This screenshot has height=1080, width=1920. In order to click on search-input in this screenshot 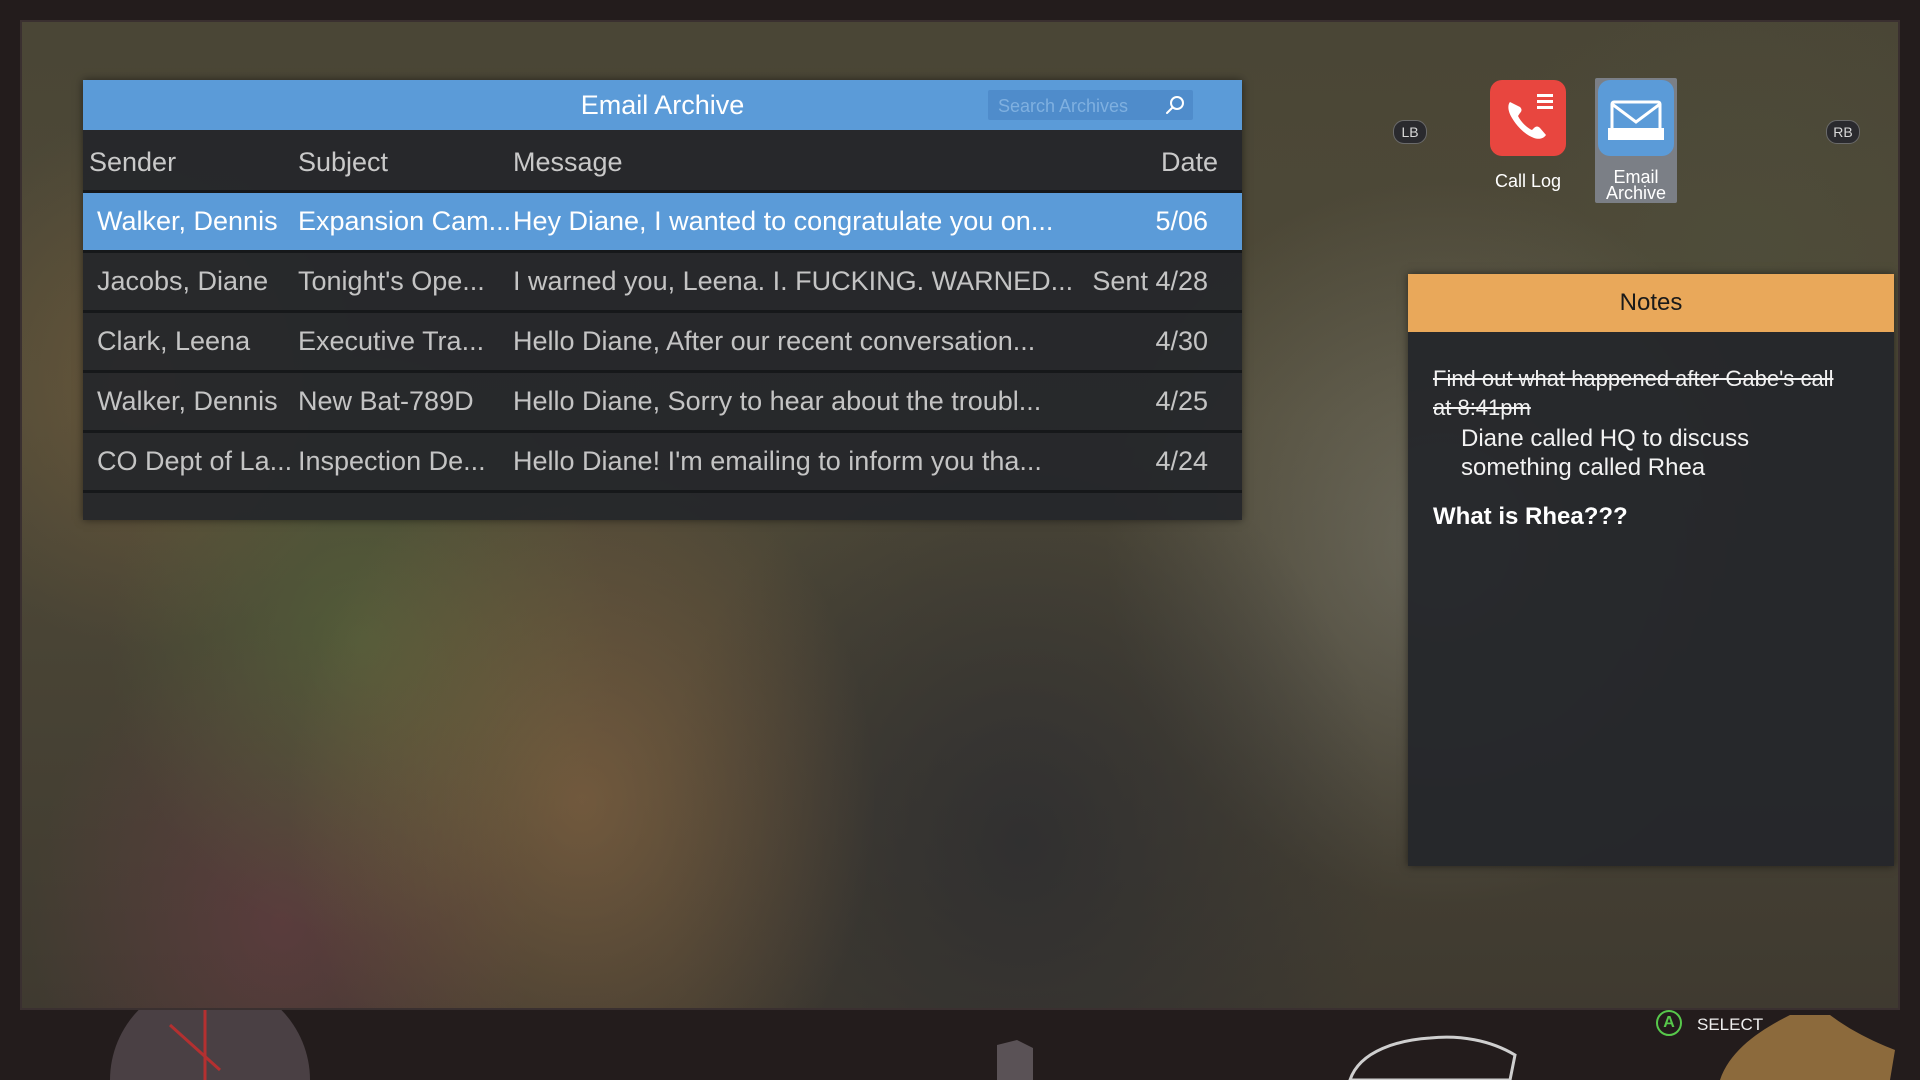, I will do `click(1078, 106)`.